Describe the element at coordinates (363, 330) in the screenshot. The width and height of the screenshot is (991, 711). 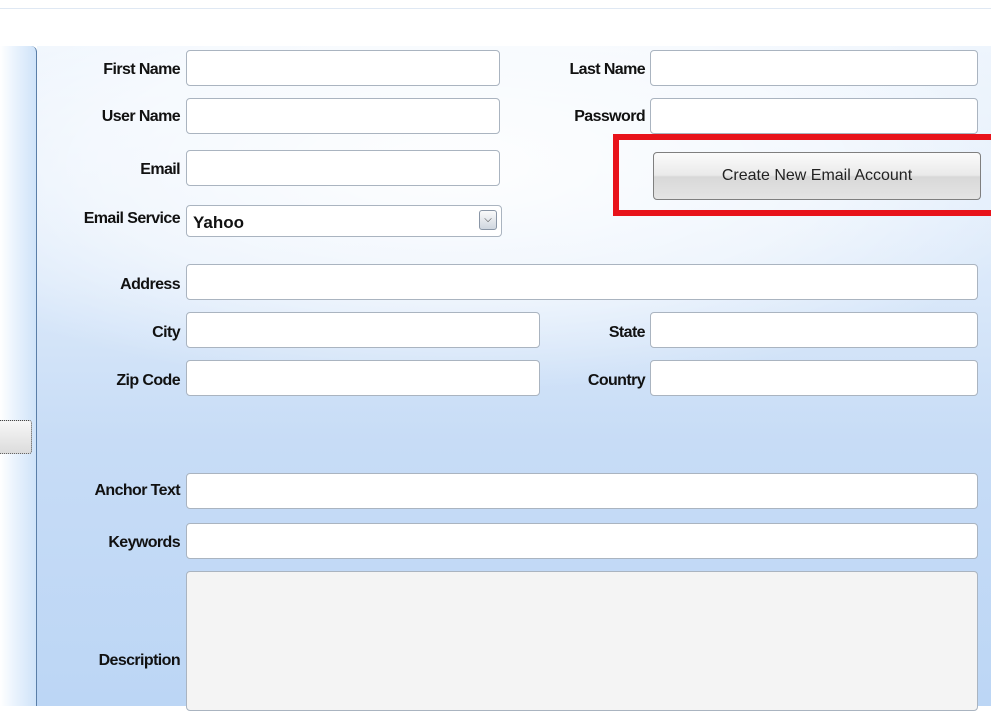
I see `city-input` at that location.